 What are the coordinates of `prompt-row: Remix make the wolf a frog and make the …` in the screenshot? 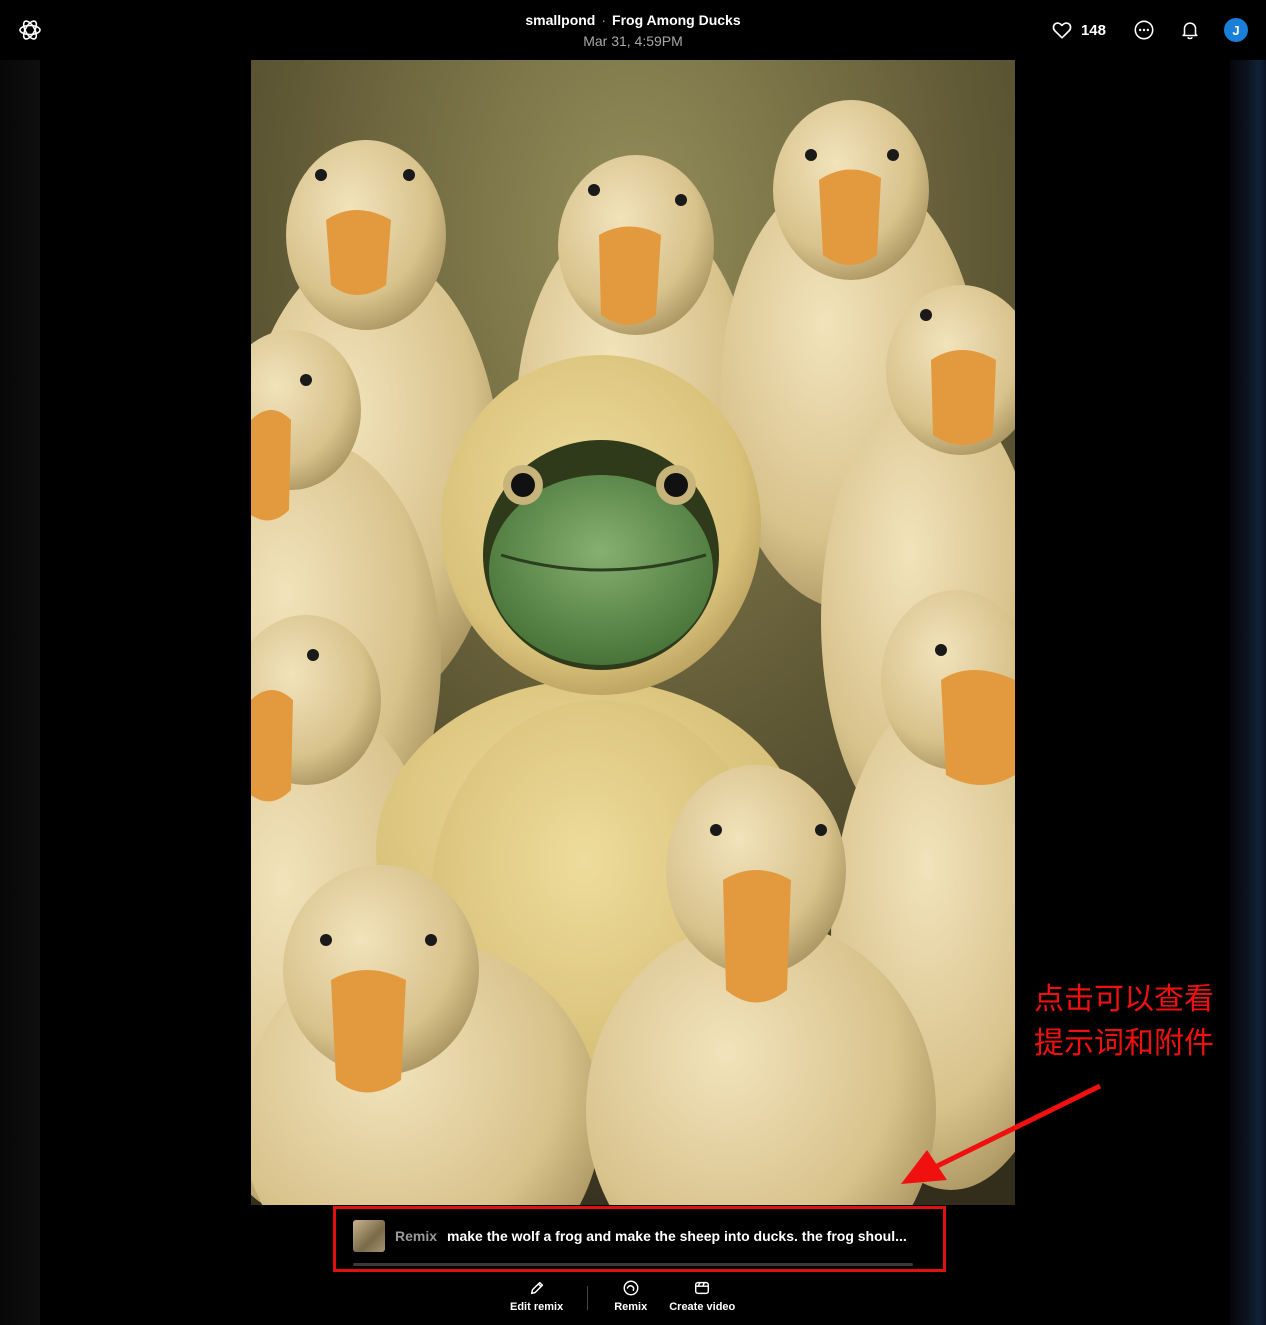 It's located at (633, 1236).